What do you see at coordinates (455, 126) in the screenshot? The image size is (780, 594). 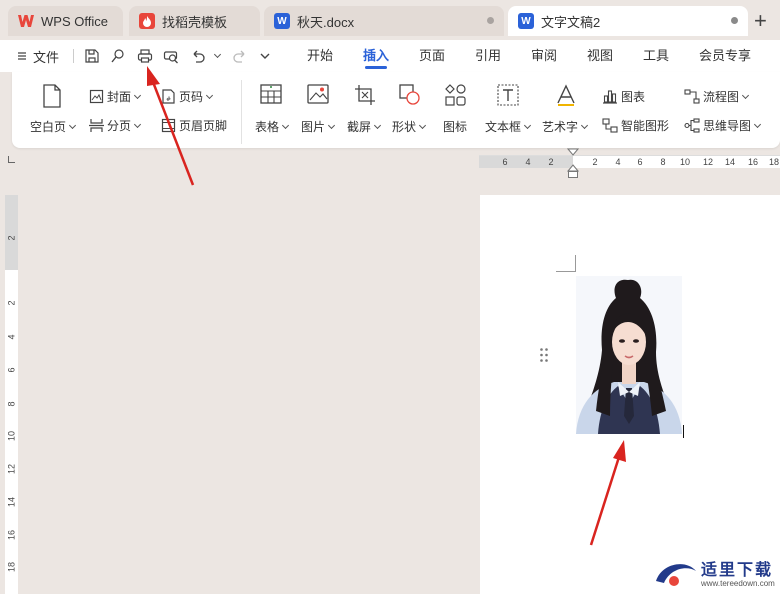 I see `icon-label-wrap: 图标` at bounding box center [455, 126].